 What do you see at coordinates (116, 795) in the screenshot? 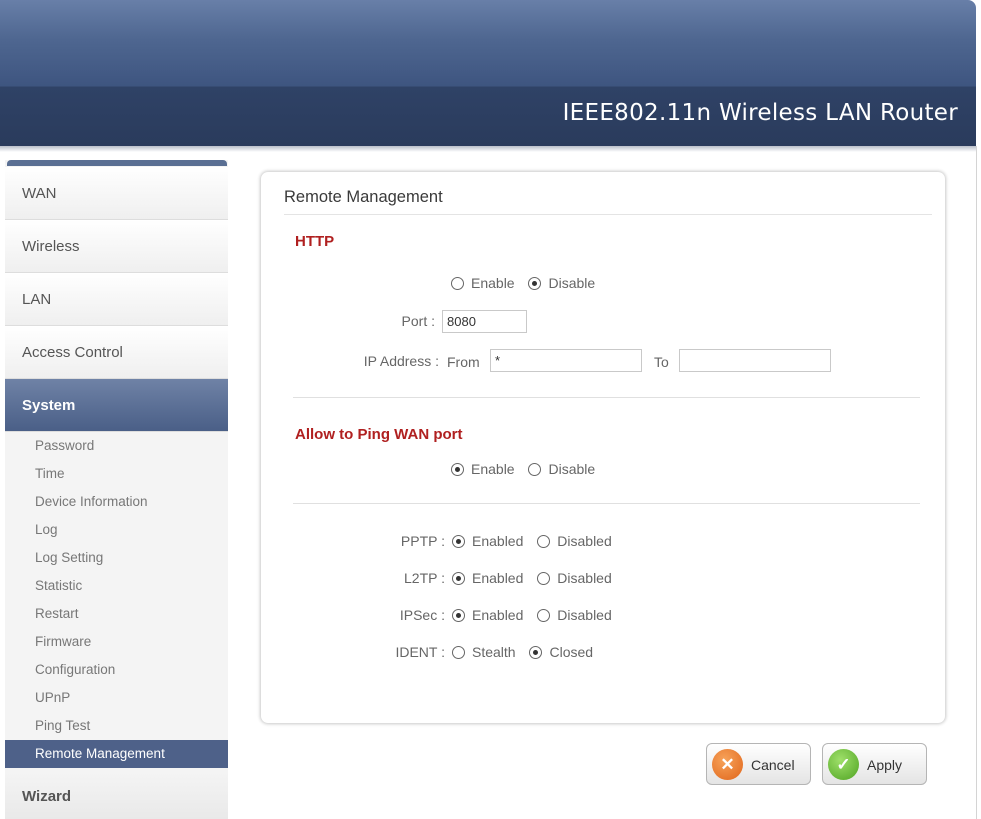
I see `sidebar-item-wizard: Wizard` at bounding box center [116, 795].